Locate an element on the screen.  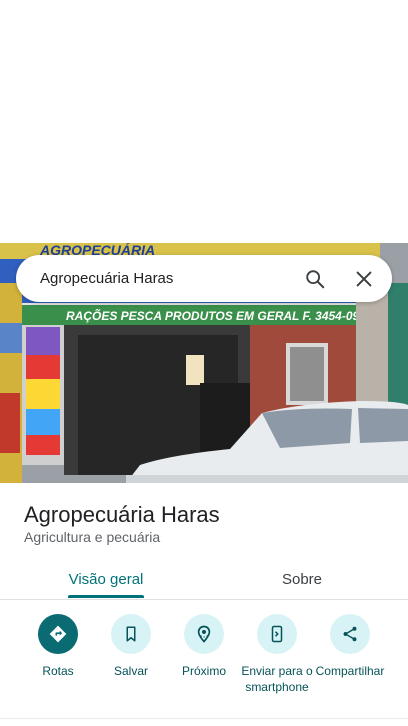
search-bar: Agropecuária Haras is located at coordinates (204, 278).